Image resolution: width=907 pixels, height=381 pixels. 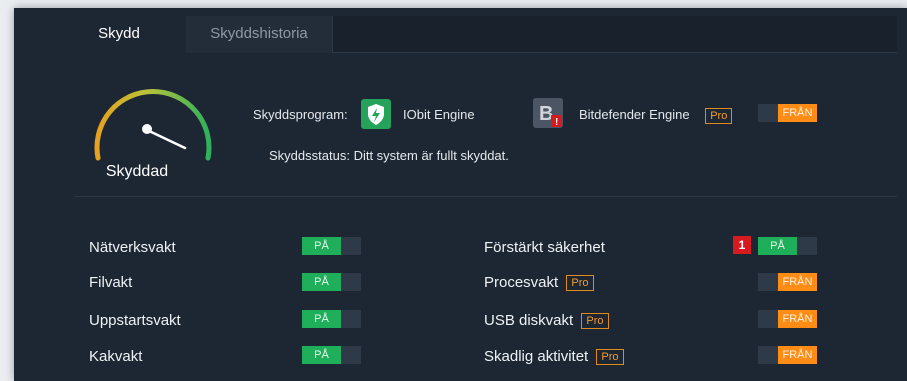 I want to click on bitdefender-engine-label: Bitdefender Engine Pro, so click(x=656, y=115).